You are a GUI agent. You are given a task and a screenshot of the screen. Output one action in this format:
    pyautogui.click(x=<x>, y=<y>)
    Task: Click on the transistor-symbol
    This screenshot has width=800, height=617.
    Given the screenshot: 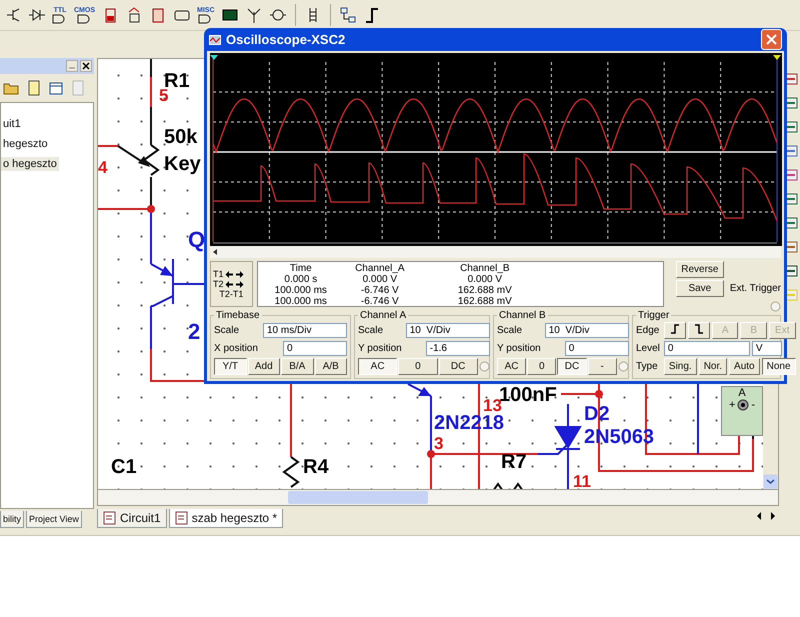 What is the action you would take?
    pyautogui.click(x=420, y=390)
    